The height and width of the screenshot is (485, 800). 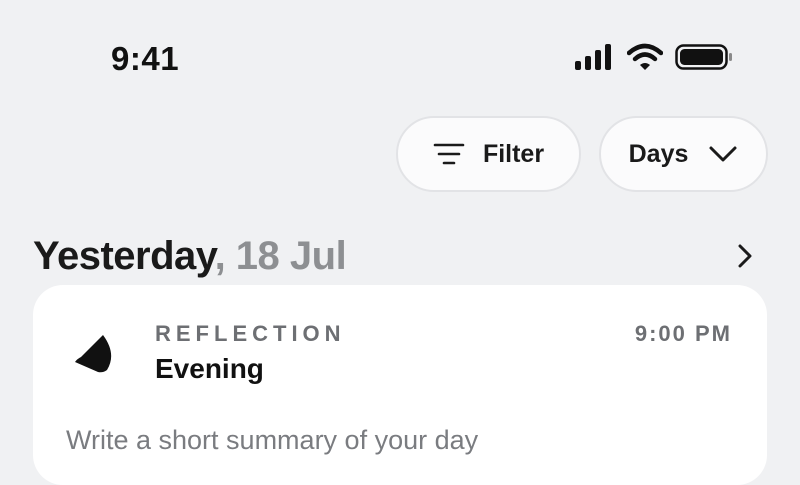 What do you see at coordinates (124, 255) in the screenshot?
I see `day-label: Yesterday` at bounding box center [124, 255].